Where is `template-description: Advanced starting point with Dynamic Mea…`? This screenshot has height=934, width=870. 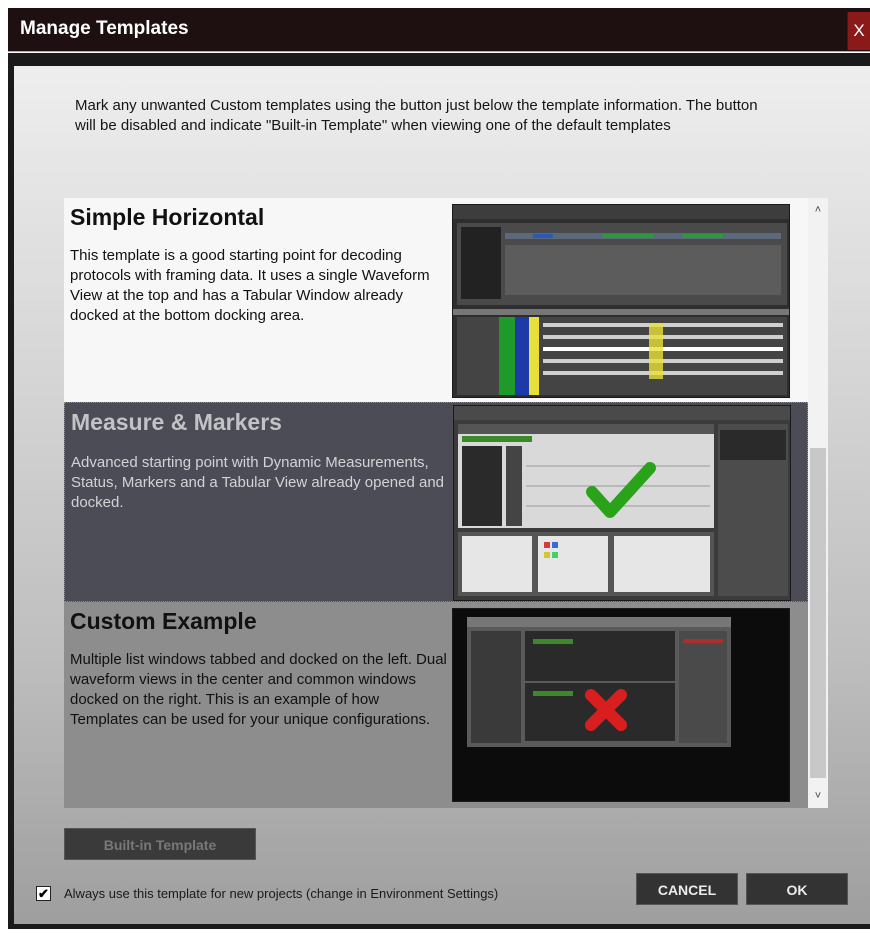
template-description: Advanced starting point with Dynamic Mea… is located at coordinates (258, 482).